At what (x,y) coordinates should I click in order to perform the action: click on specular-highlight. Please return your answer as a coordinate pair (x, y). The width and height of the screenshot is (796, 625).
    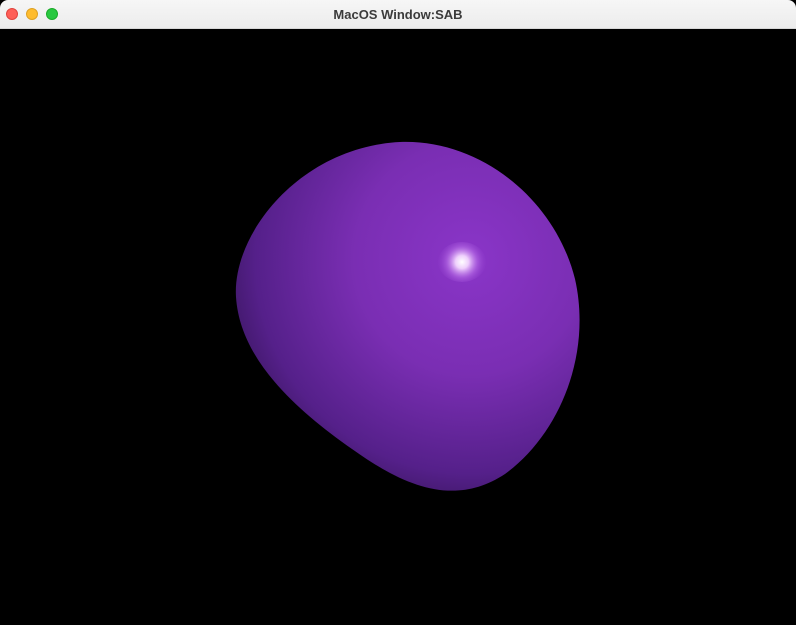
    Looking at the image, I should click on (462, 262).